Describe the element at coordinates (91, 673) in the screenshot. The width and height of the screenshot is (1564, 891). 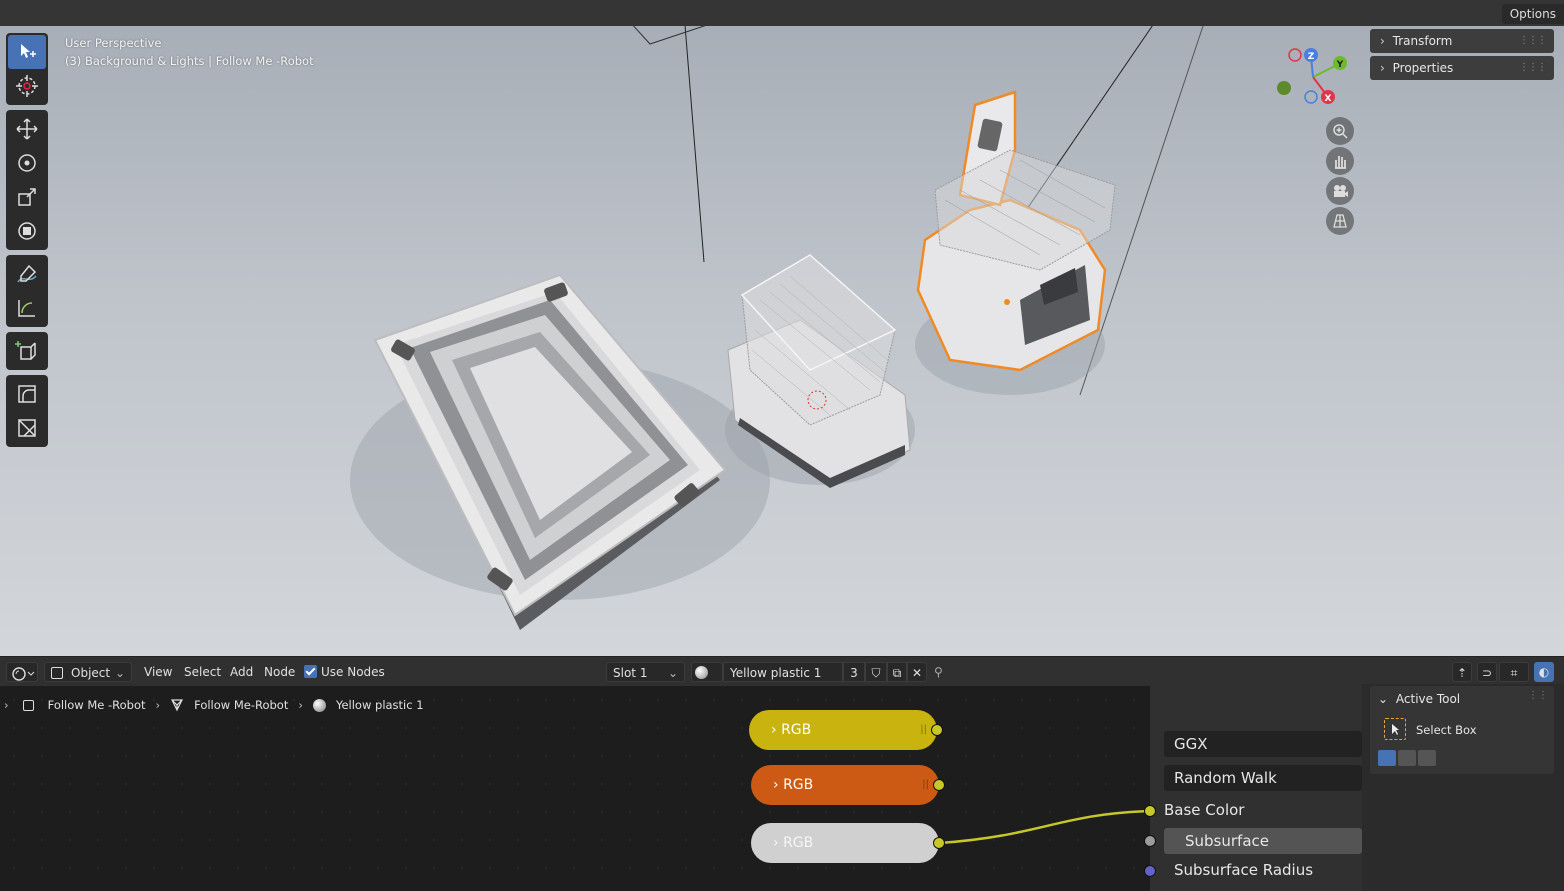
I see `mode-label: Object` at that location.